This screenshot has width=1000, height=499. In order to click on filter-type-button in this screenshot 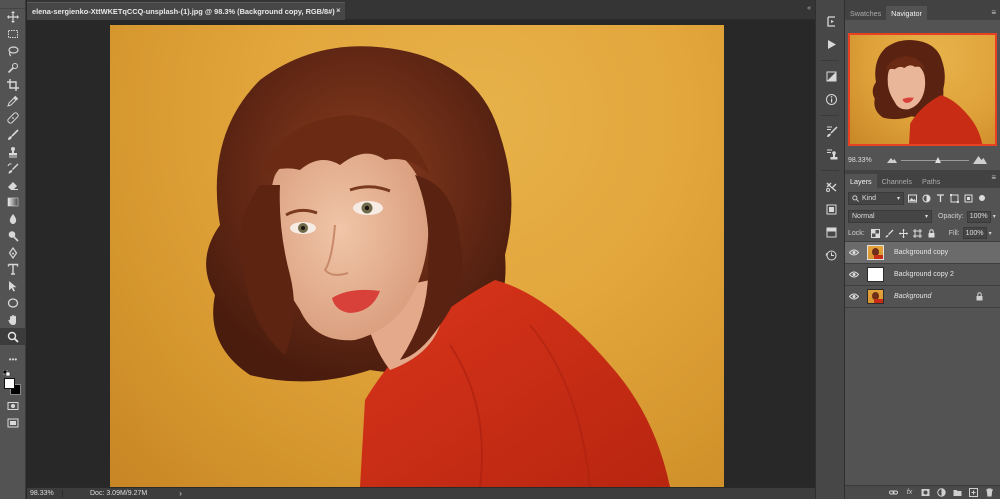, I will do `click(940, 198)`.